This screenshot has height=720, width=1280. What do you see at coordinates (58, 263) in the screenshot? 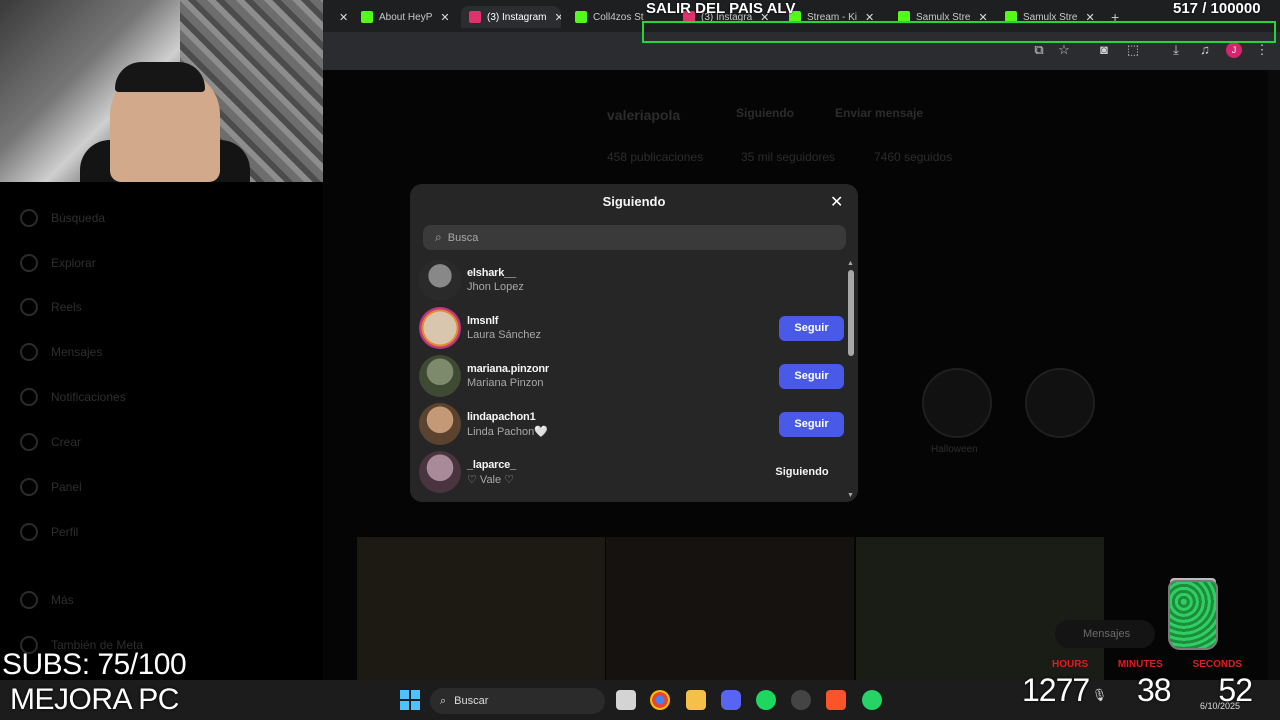
I see `sidebar-item-explore: Explorar` at bounding box center [58, 263].